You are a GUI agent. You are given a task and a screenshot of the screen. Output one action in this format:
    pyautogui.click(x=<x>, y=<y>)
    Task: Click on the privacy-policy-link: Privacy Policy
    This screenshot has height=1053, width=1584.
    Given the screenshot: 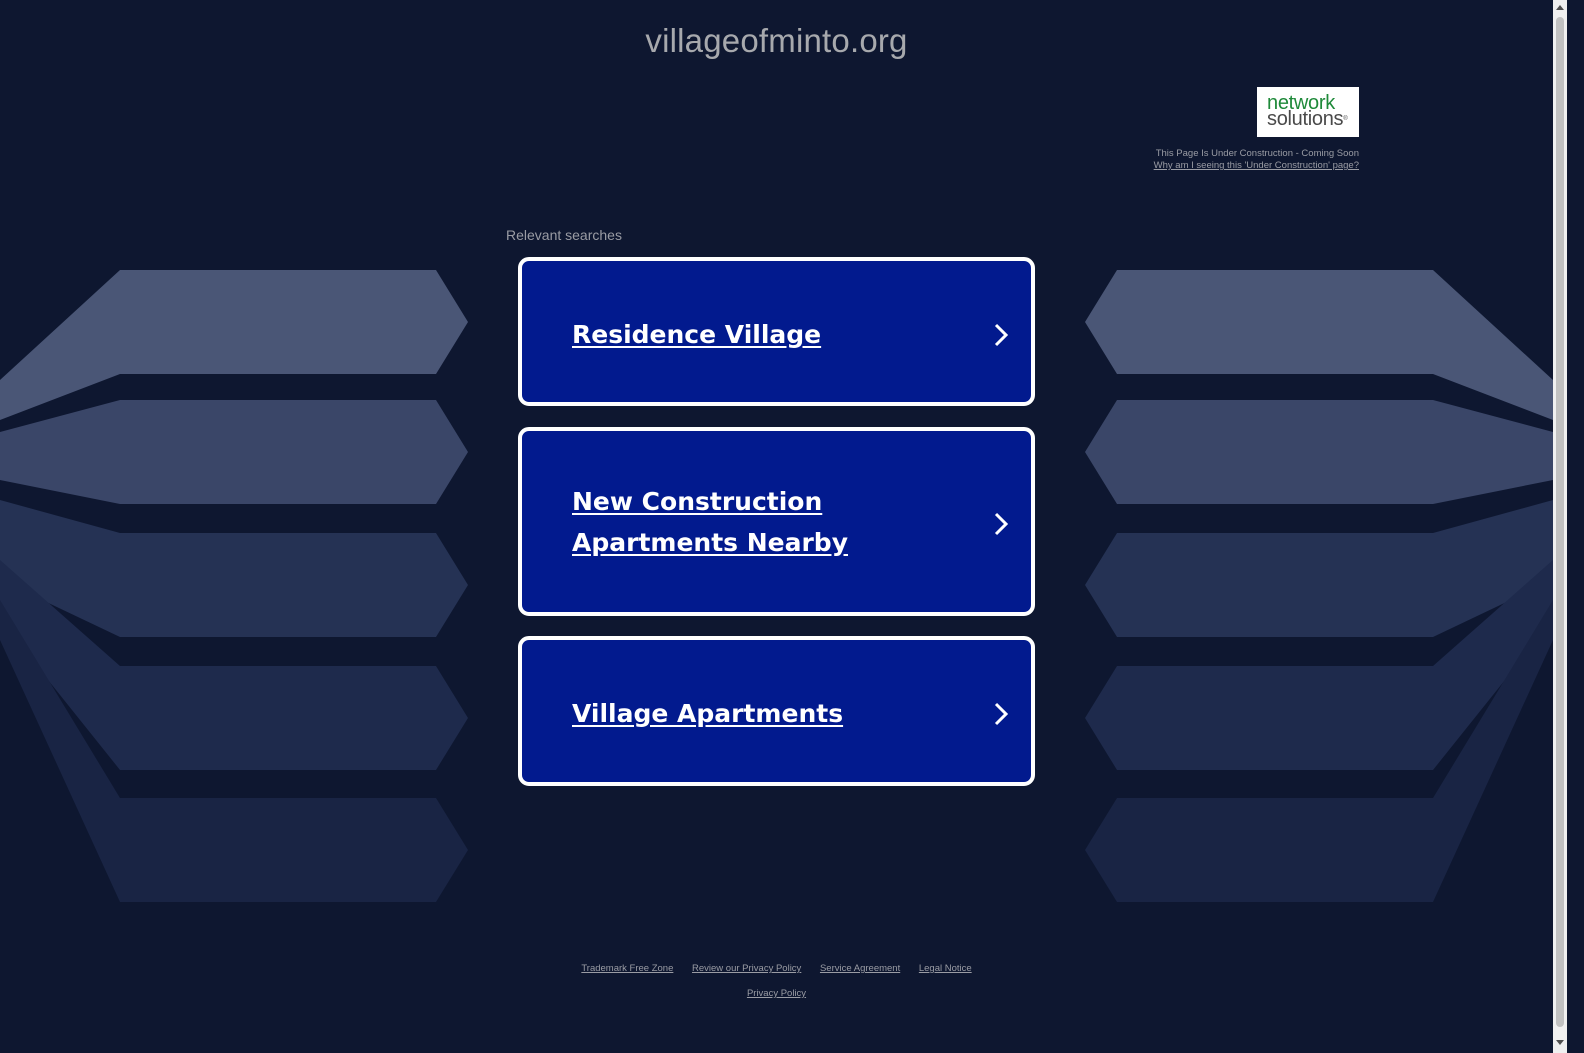 What is the action you would take?
    pyautogui.click(x=776, y=993)
    